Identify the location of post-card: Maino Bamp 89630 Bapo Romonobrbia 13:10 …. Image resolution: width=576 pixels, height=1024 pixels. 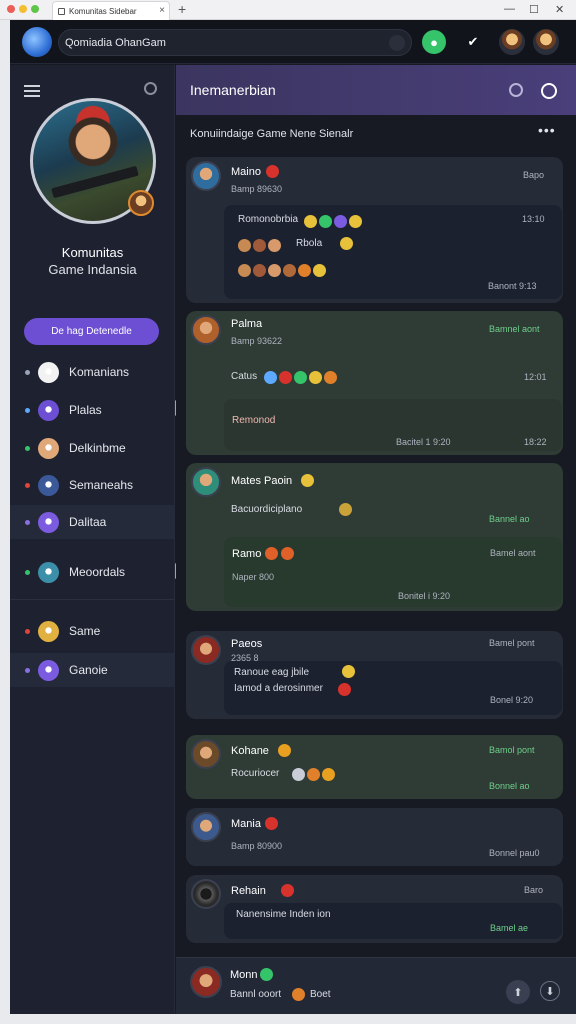
(374, 230).